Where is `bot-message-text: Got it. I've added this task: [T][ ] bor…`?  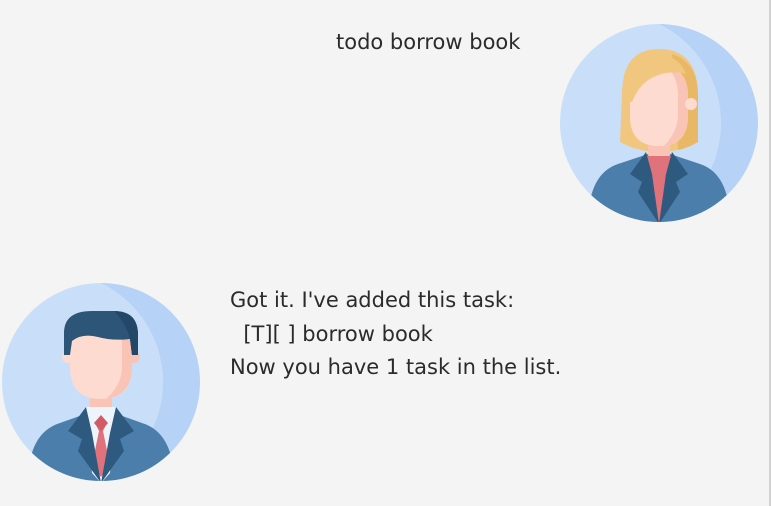
bot-message-text: Got it. I've added this task: [T][ ] bor… is located at coordinates (395, 334).